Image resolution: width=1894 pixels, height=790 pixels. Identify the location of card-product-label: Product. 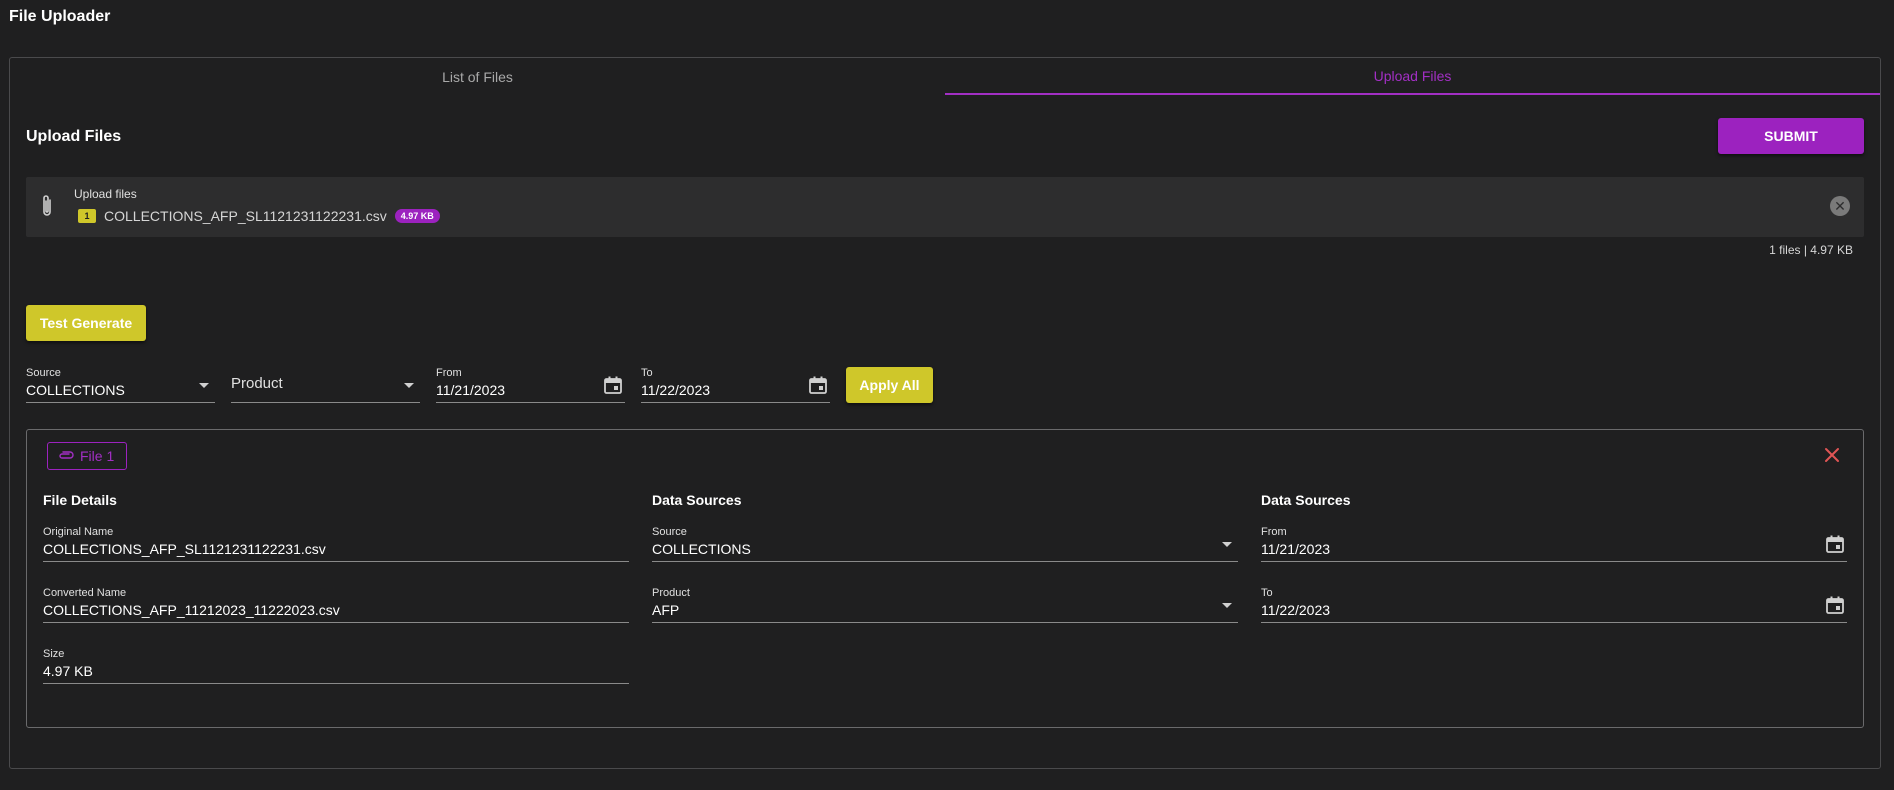
(671, 593).